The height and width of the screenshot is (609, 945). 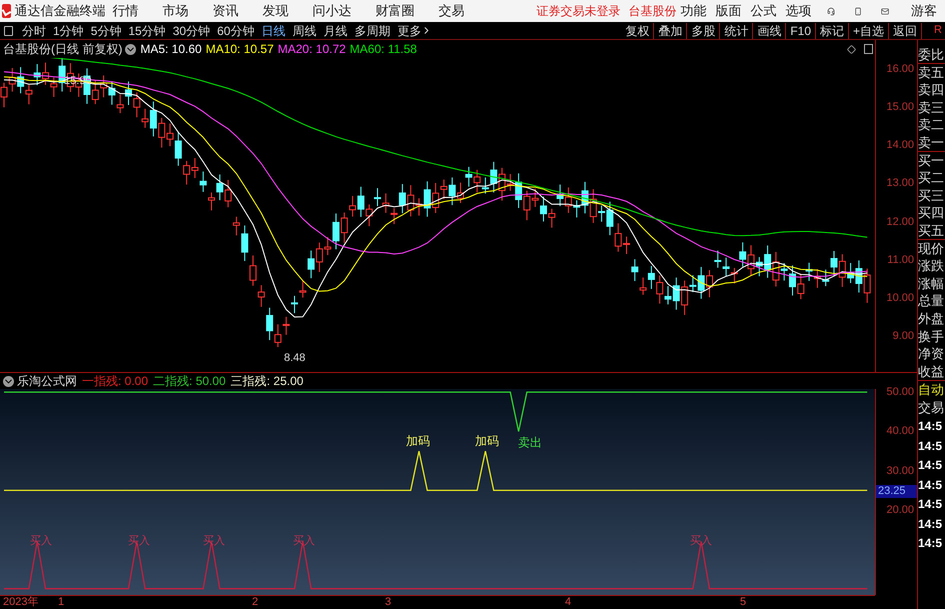 I want to click on menu-item: 资讯, so click(x=226, y=11).